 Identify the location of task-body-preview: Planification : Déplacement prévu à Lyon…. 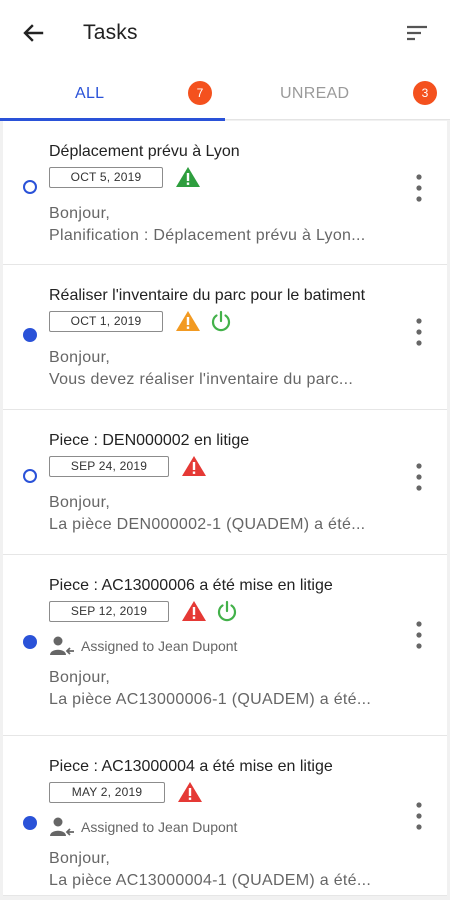
(207, 235).